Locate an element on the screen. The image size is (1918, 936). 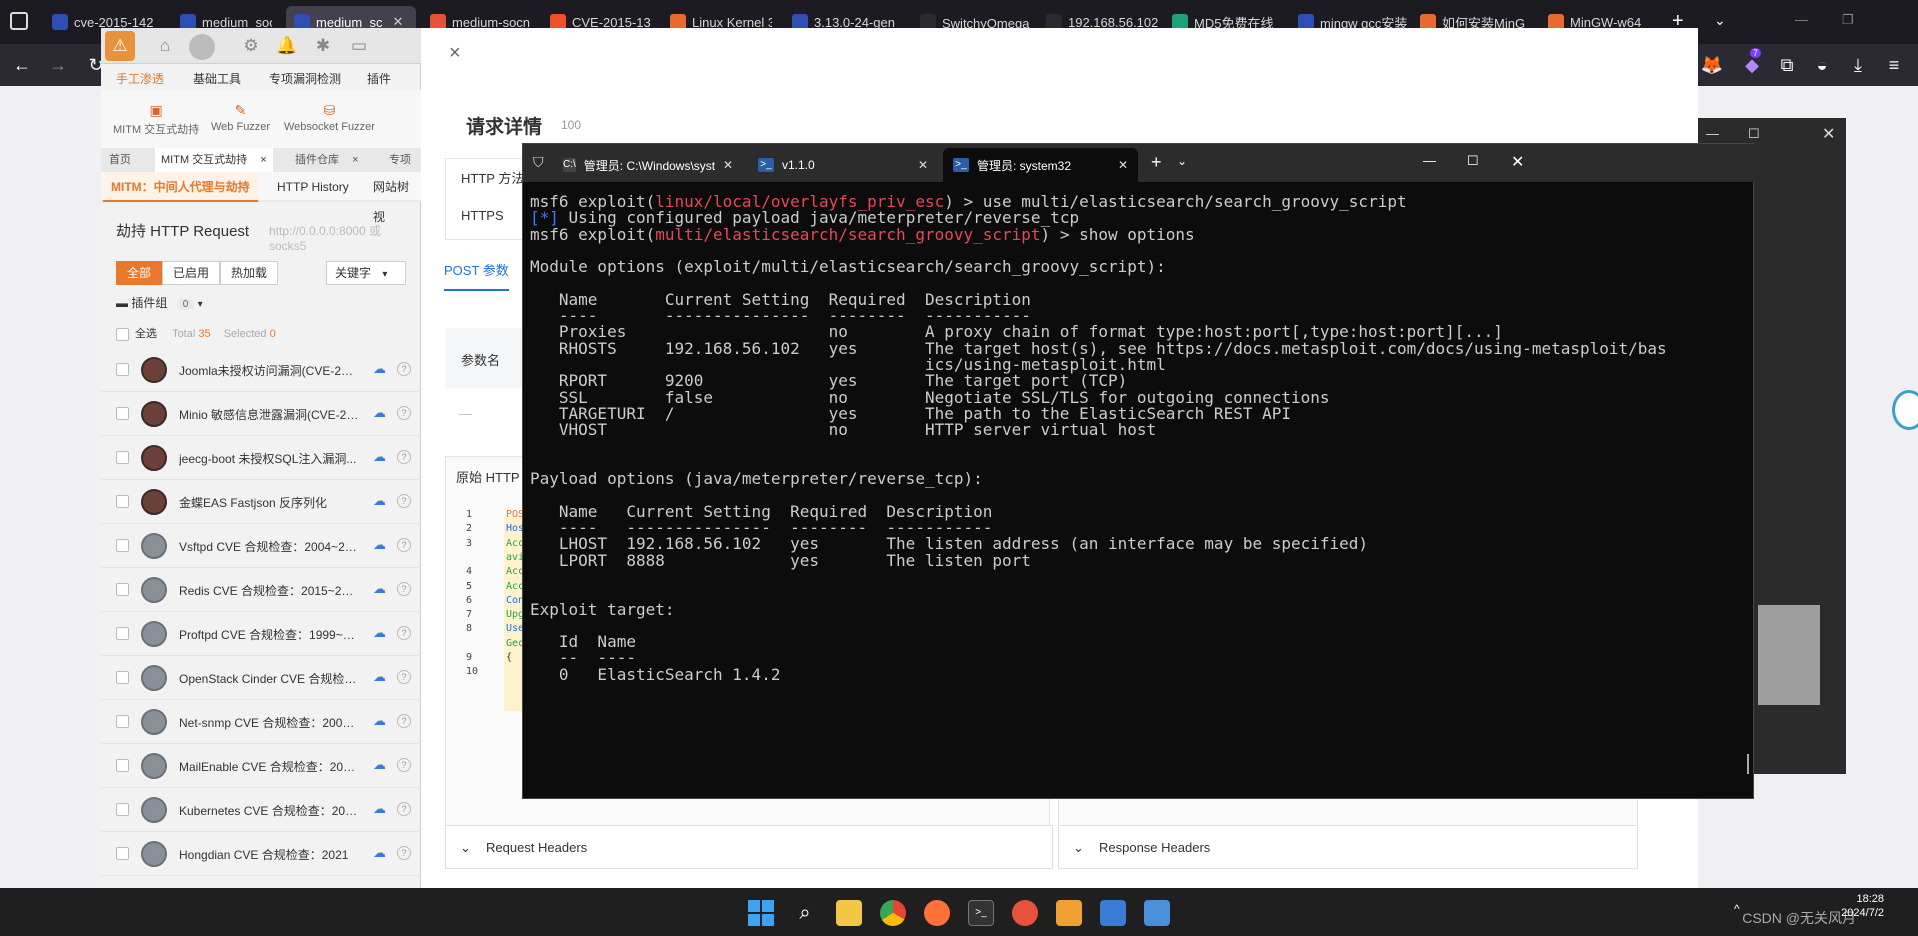
keyword-select: 关键字 ▾ is located at coordinates (366, 273).